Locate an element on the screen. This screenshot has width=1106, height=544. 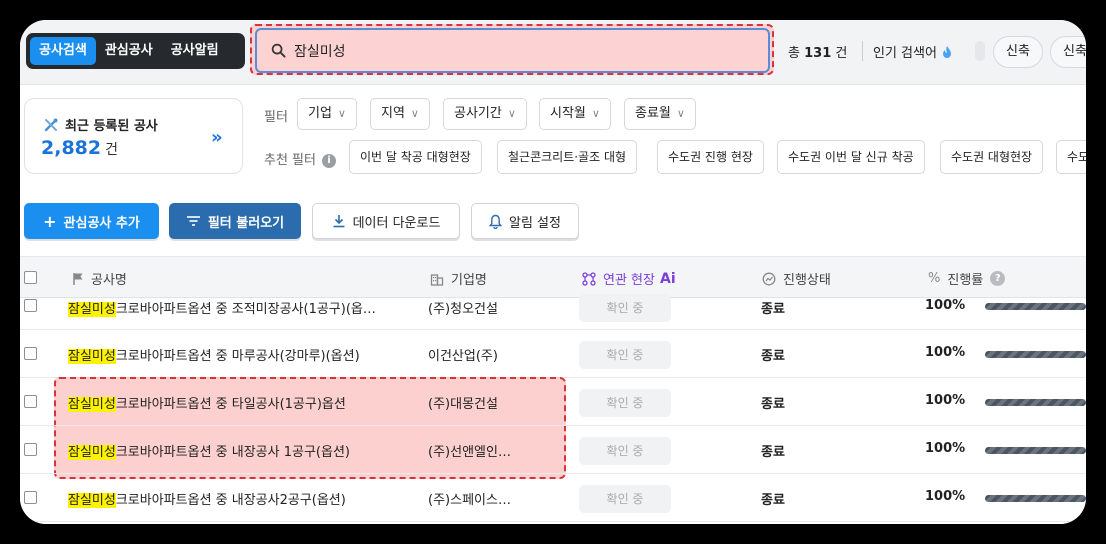
recommend-filter-chip: 수도권 진행 현장 is located at coordinates (710, 157).